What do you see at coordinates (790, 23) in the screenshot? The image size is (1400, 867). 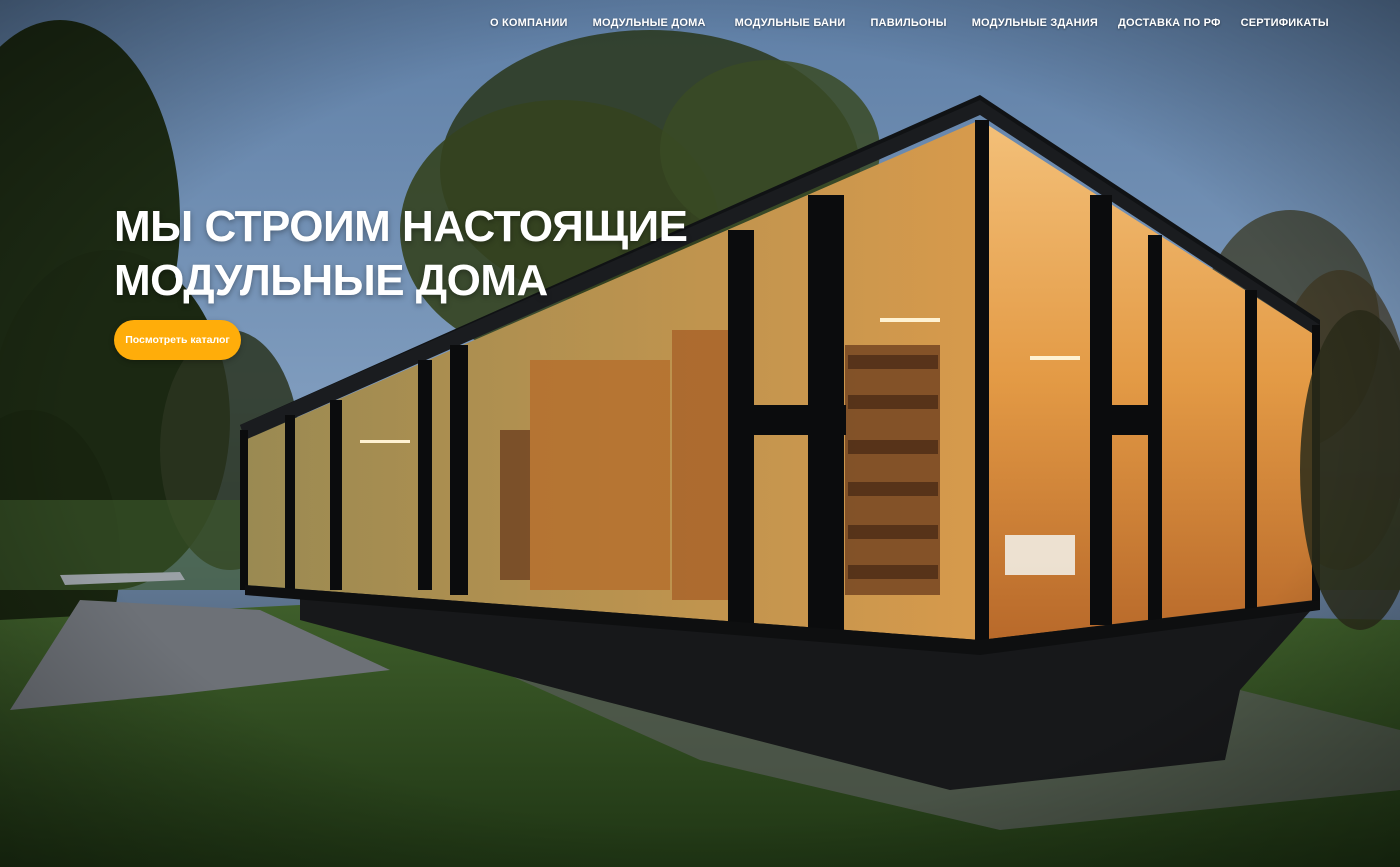 I see `nav-item-modular-saunas: Модульные бани` at bounding box center [790, 23].